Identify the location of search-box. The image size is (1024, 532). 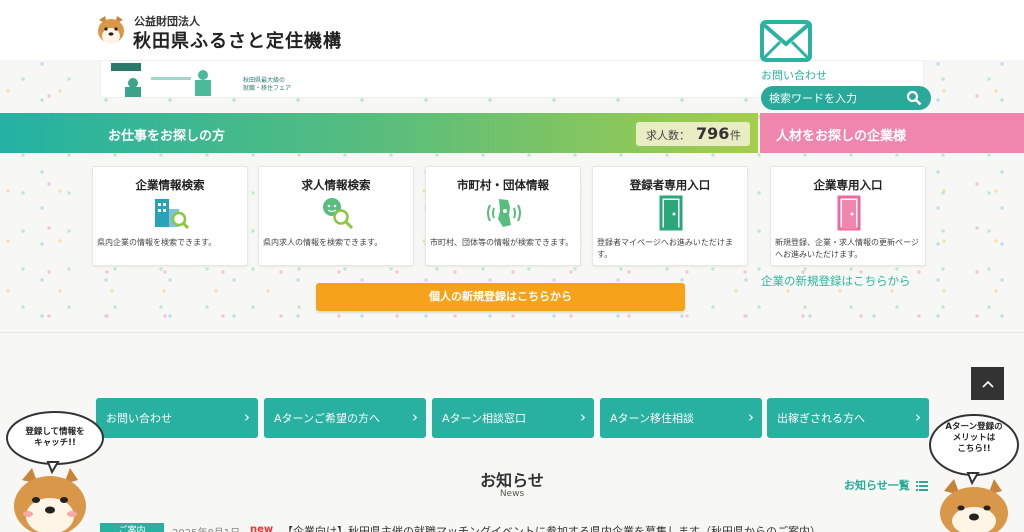
(846, 98).